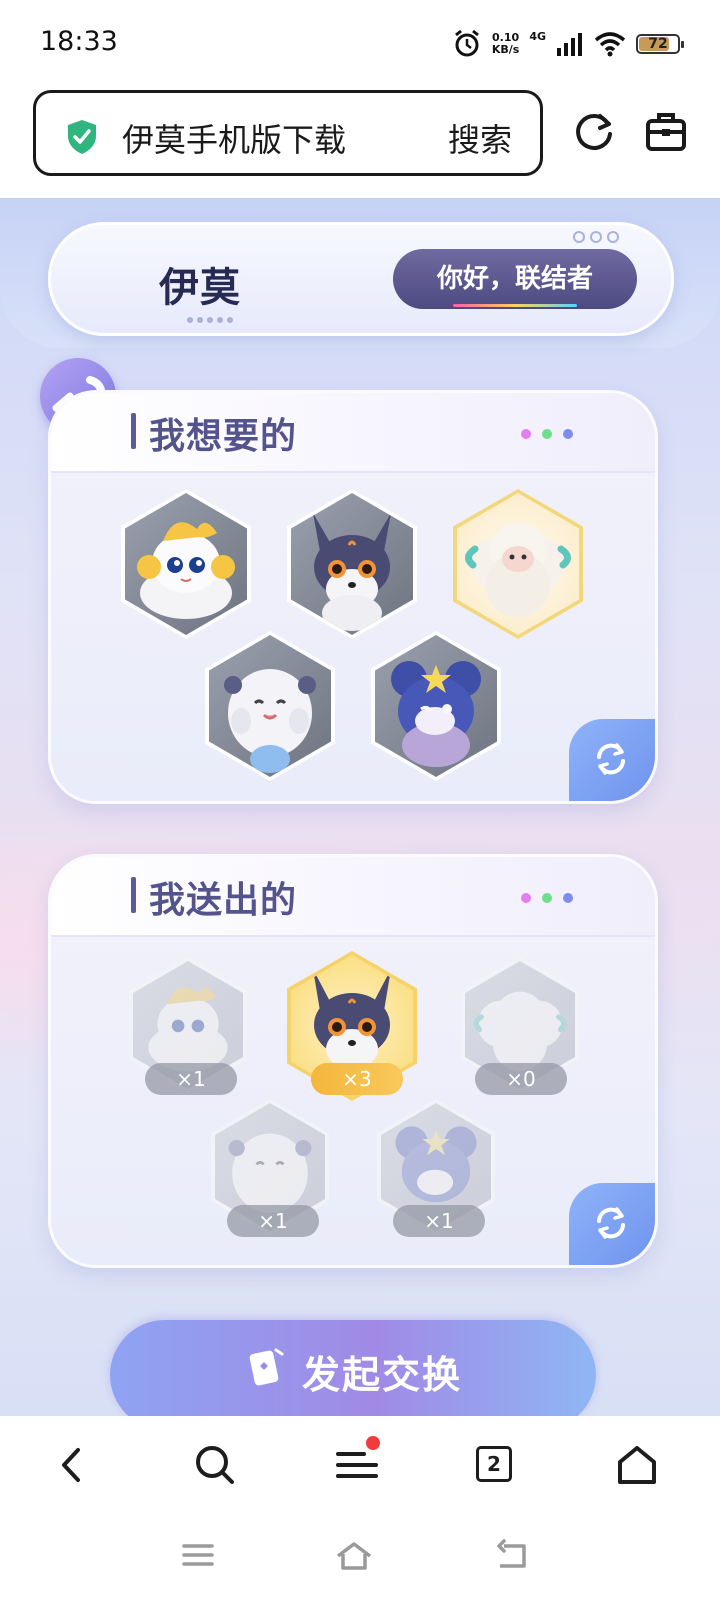  I want to click on give-refresh-button, so click(612, 1224).